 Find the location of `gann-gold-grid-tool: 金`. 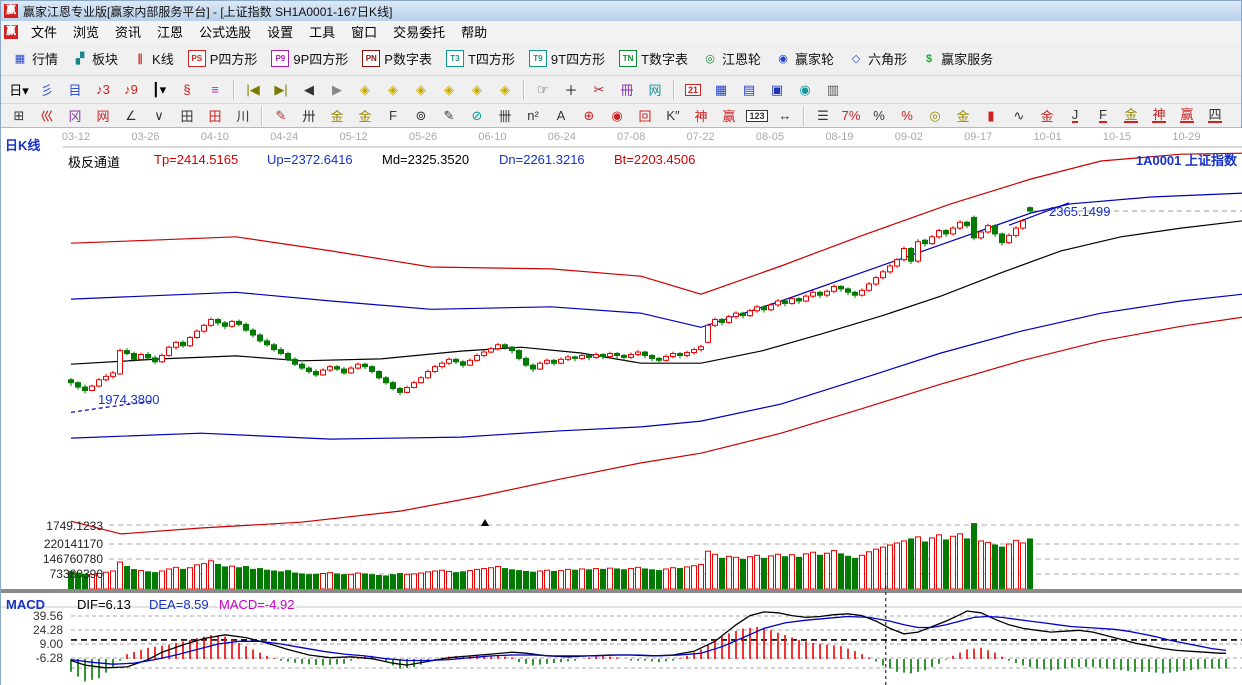

gann-gold-grid-tool: 金 is located at coordinates (365, 116).